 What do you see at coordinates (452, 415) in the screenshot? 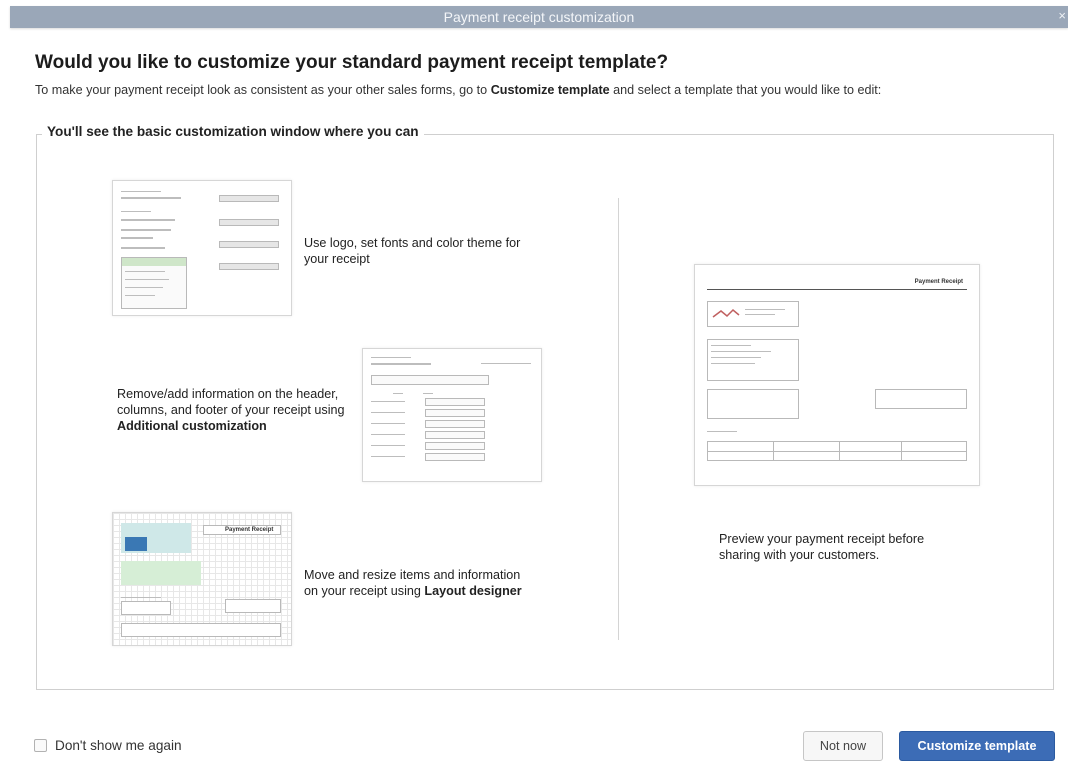
I see `additional-customization-thumbnail` at bounding box center [452, 415].